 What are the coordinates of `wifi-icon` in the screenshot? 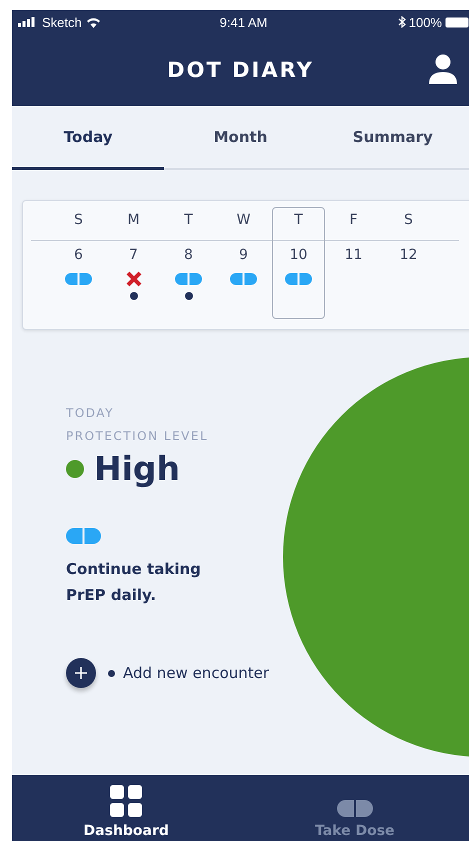 It's located at (93, 22).